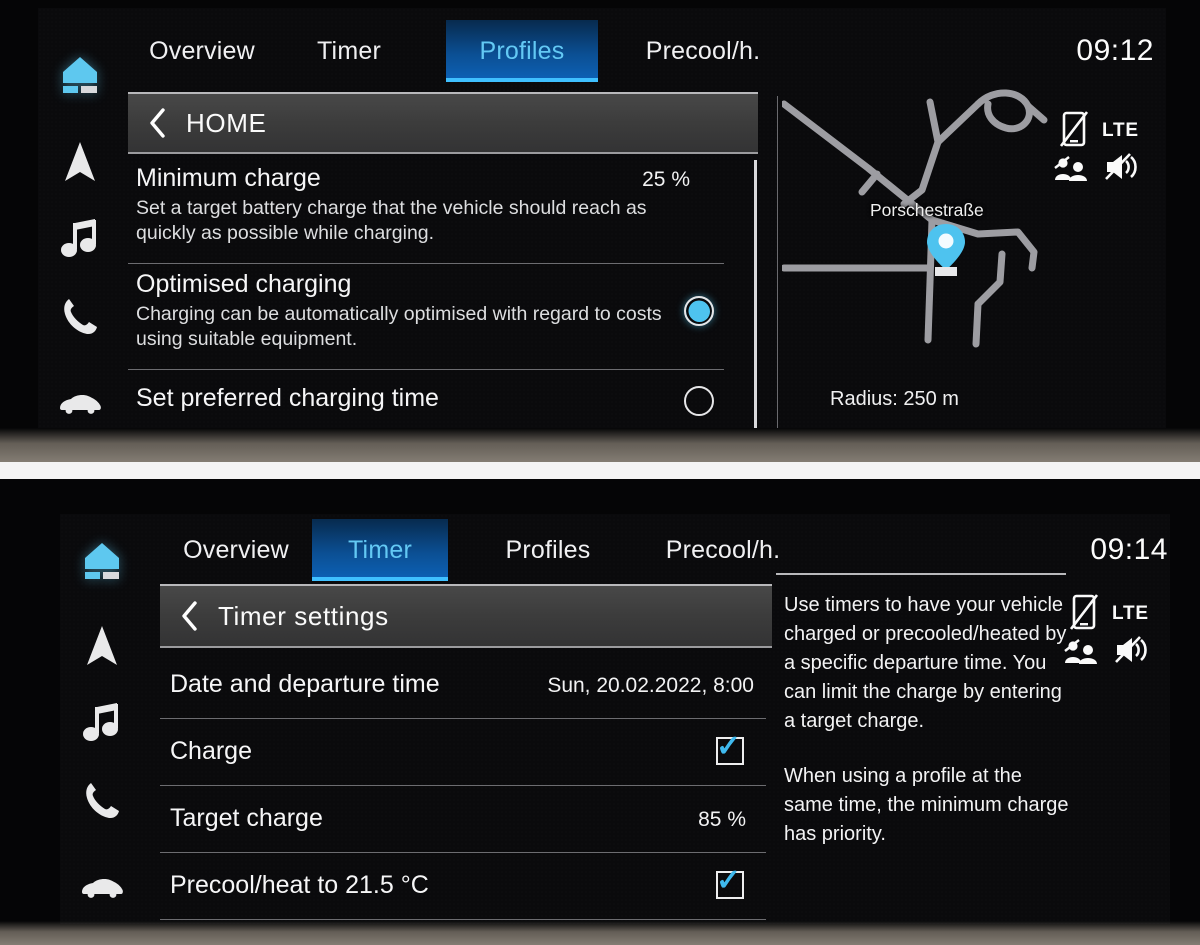 This screenshot has width=1200, height=945. Describe the element at coordinates (287, 398) in the screenshot. I see `row-title: Set preferred charging time` at that location.